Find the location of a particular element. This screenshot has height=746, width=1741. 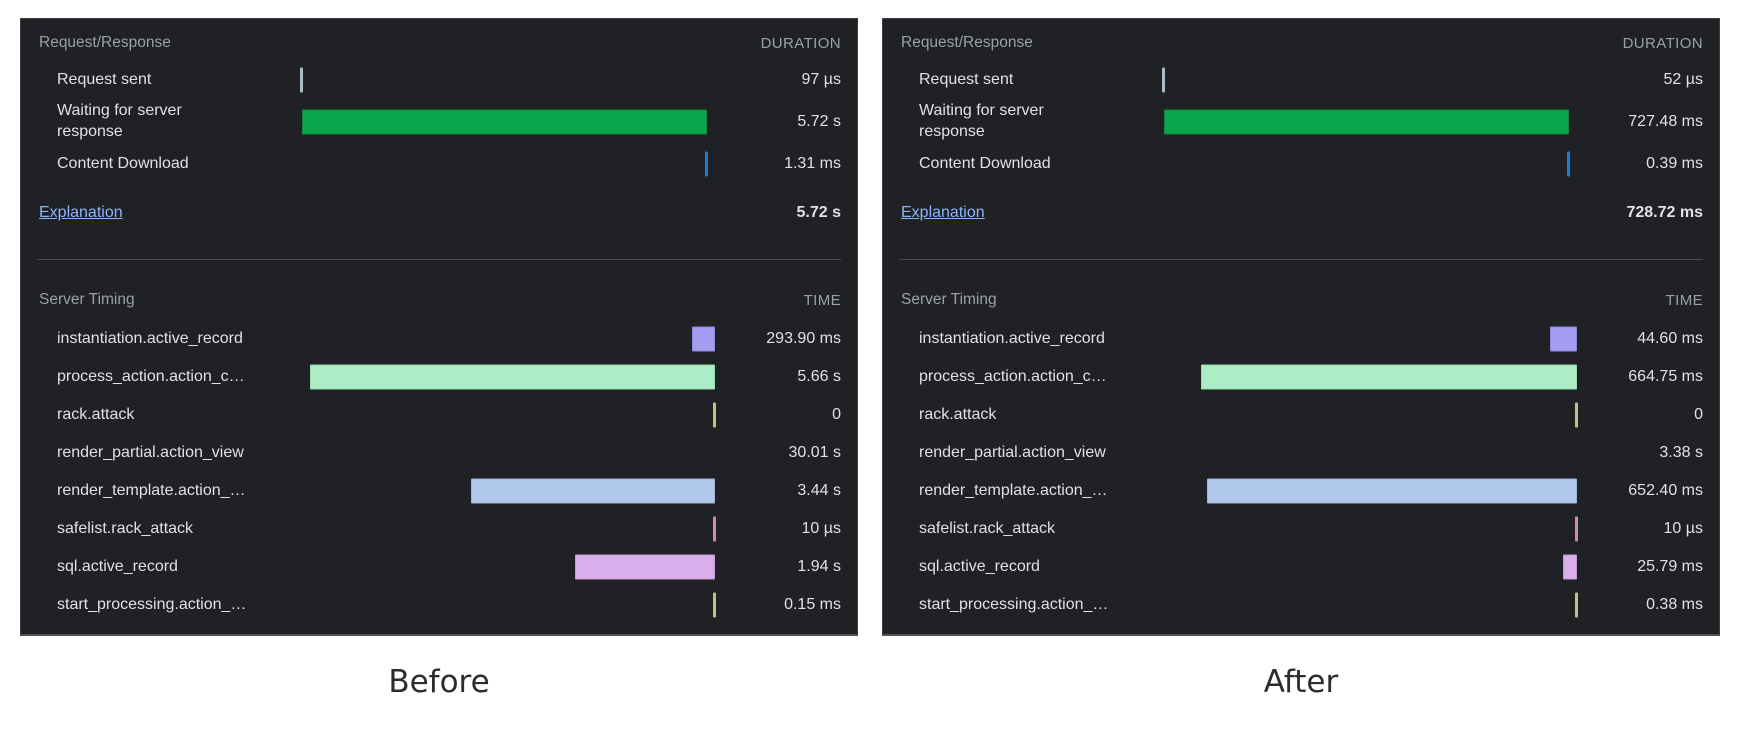

timing-value: 1.31 ms is located at coordinates (812, 163).